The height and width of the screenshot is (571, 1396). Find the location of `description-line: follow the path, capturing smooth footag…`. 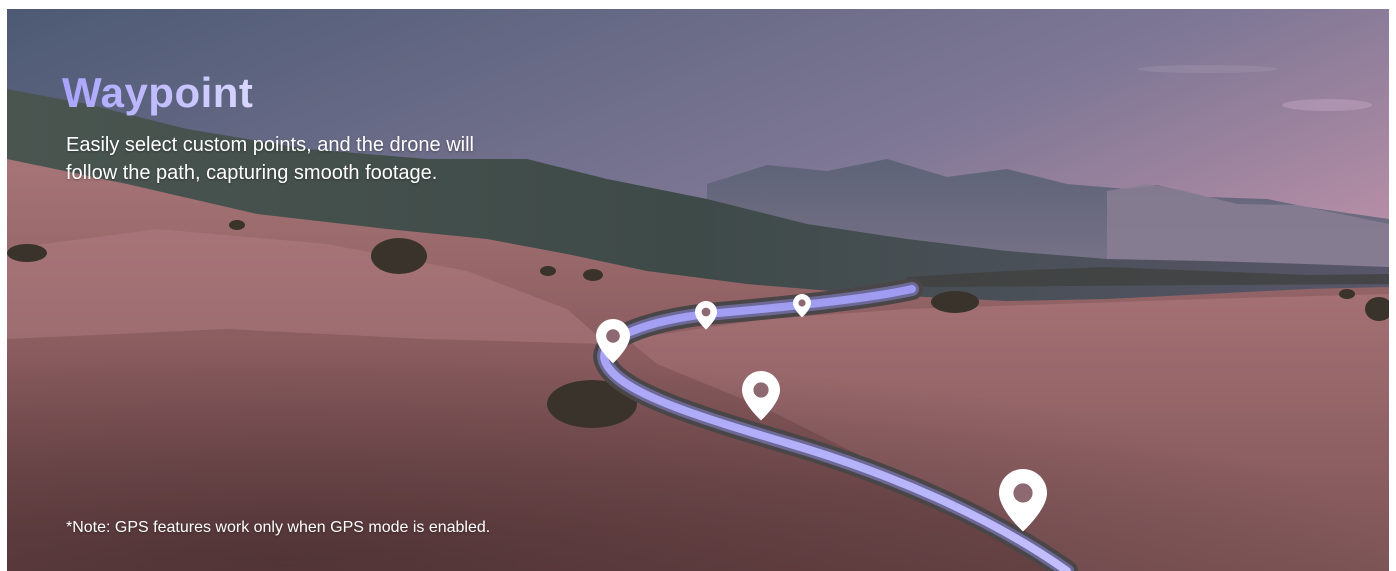

description-line: follow the path, capturing smooth footag… is located at coordinates (252, 173).